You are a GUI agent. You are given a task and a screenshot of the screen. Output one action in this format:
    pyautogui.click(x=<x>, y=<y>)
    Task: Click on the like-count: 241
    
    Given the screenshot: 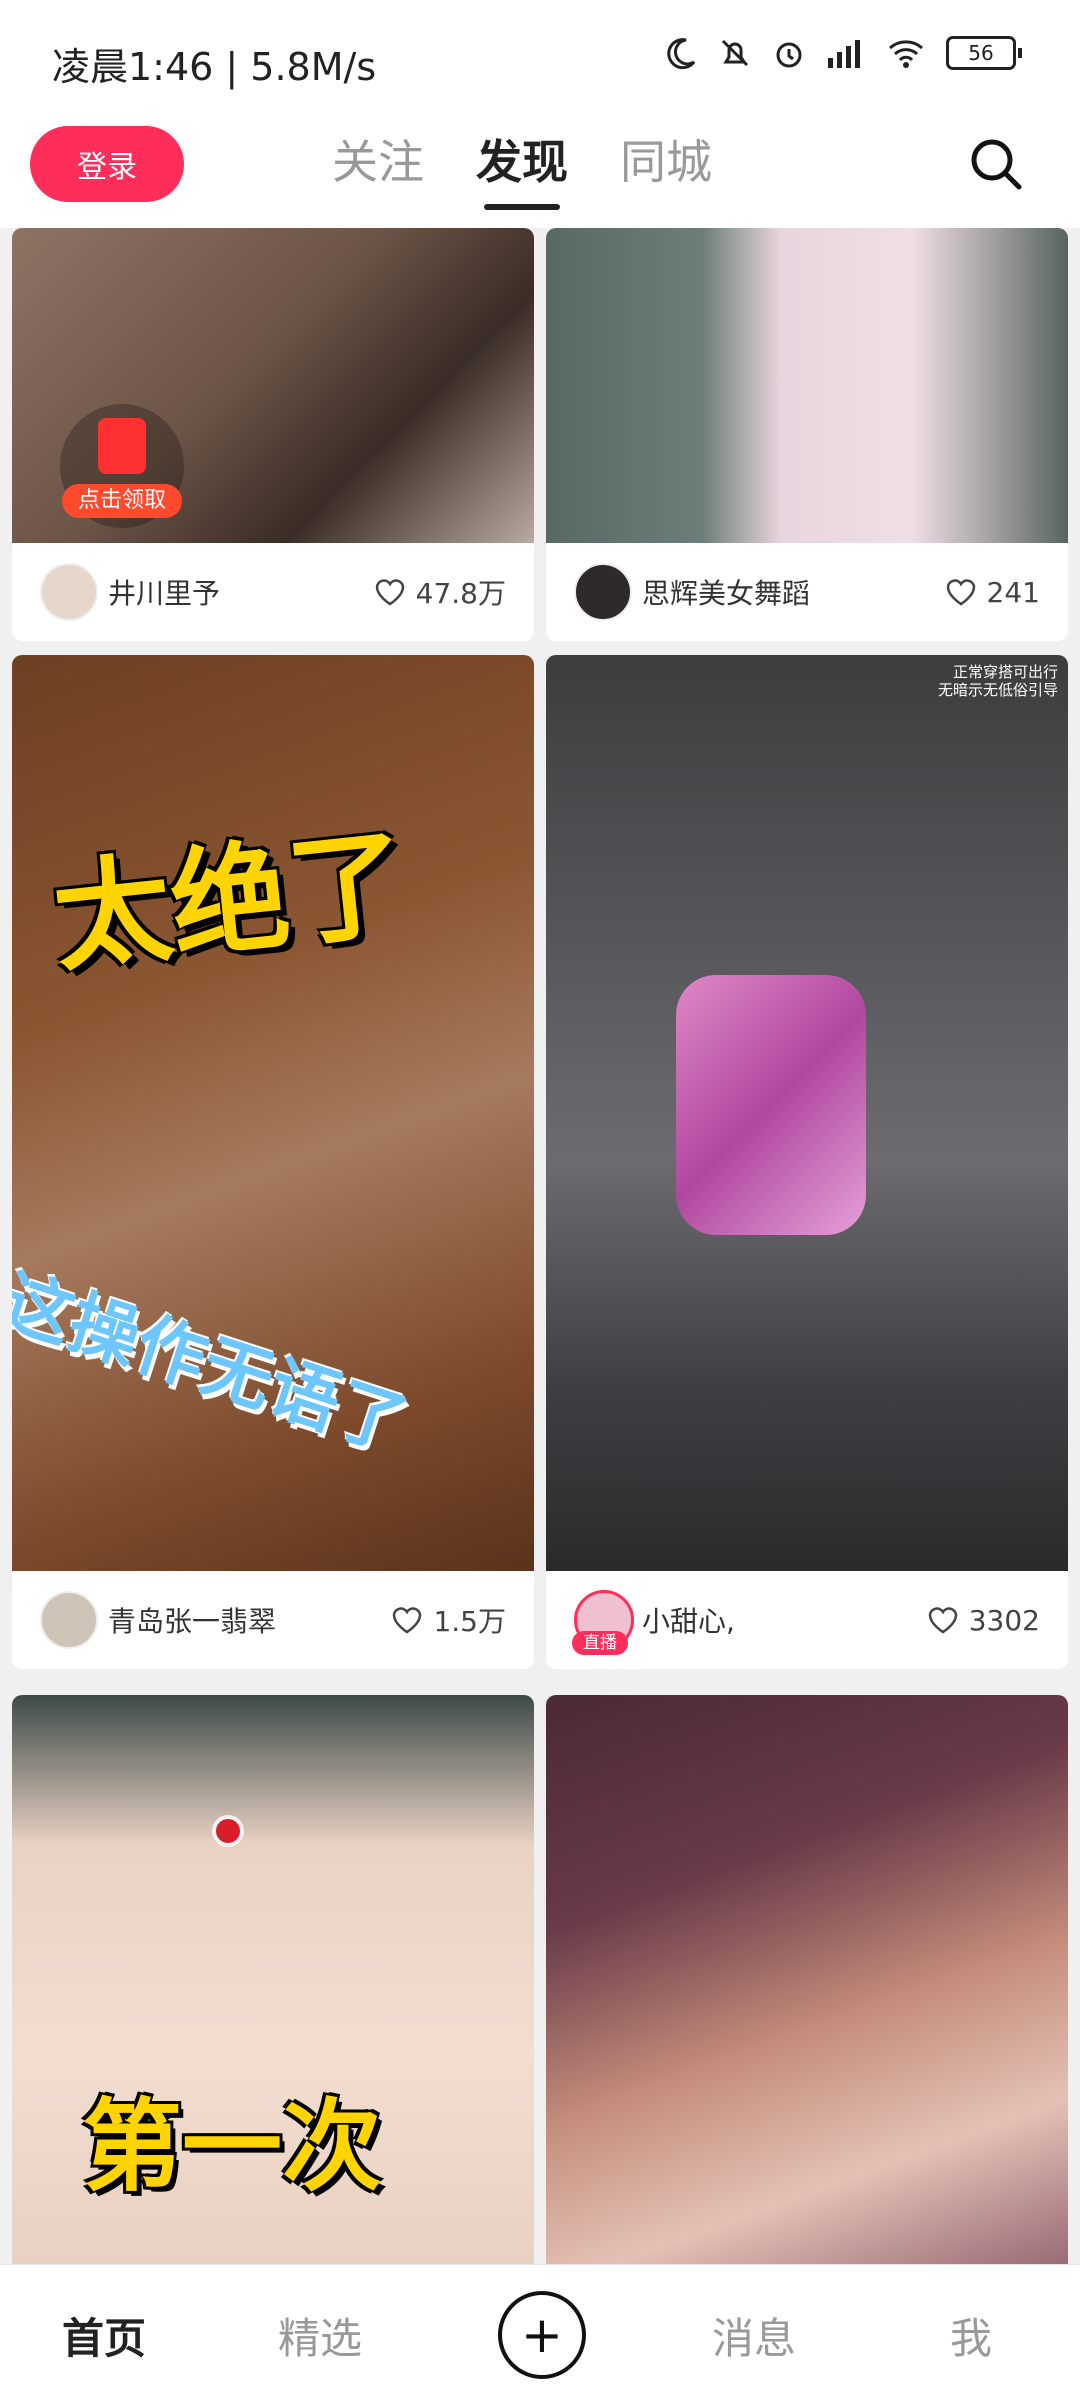 What is the action you would take?
    pyautogui.click(x=1013, y=592)
    